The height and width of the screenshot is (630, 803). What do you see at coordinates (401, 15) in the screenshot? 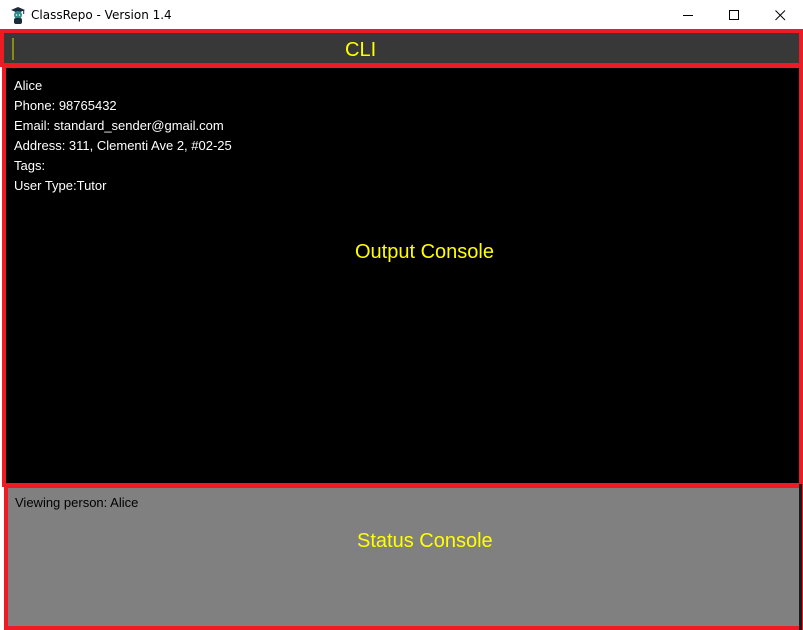
I see `title-bar: ClassRepo - Version 1.4` at bounding box center [401, 15].